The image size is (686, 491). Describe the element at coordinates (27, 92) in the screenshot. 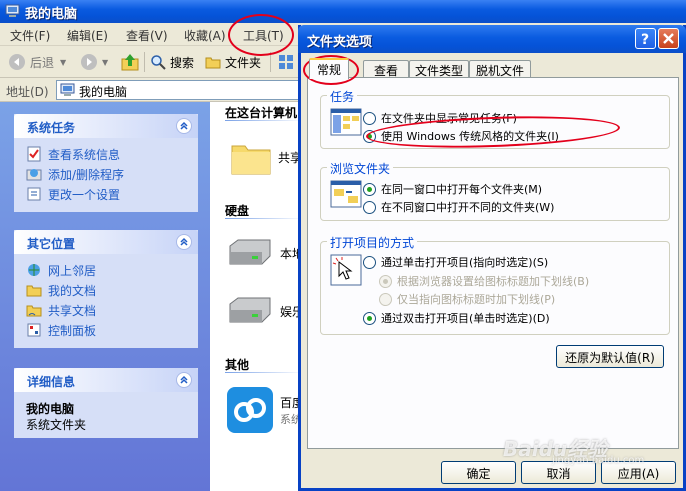

I see `address-label: 地址(D)` at that location.